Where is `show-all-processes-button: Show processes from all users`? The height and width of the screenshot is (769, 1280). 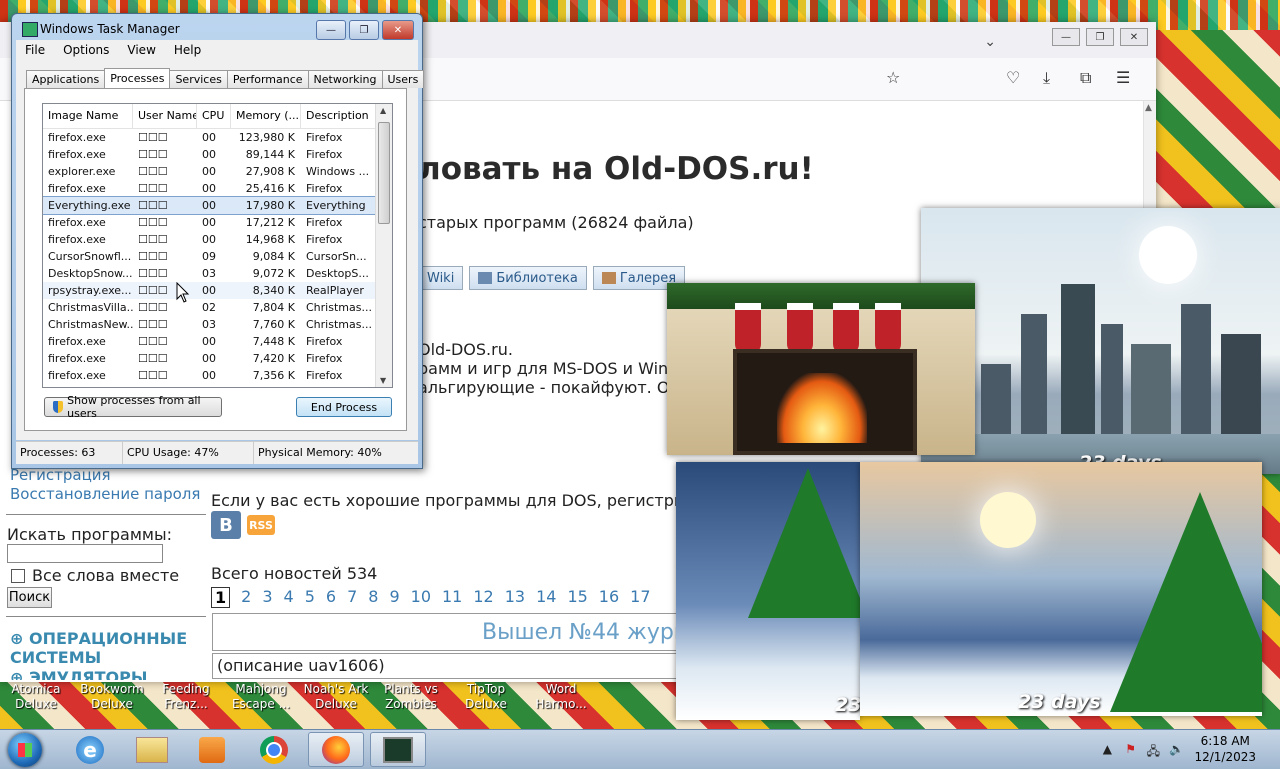
show-all-processes-button: Show processes from all users is located at coordinates (133, 407).